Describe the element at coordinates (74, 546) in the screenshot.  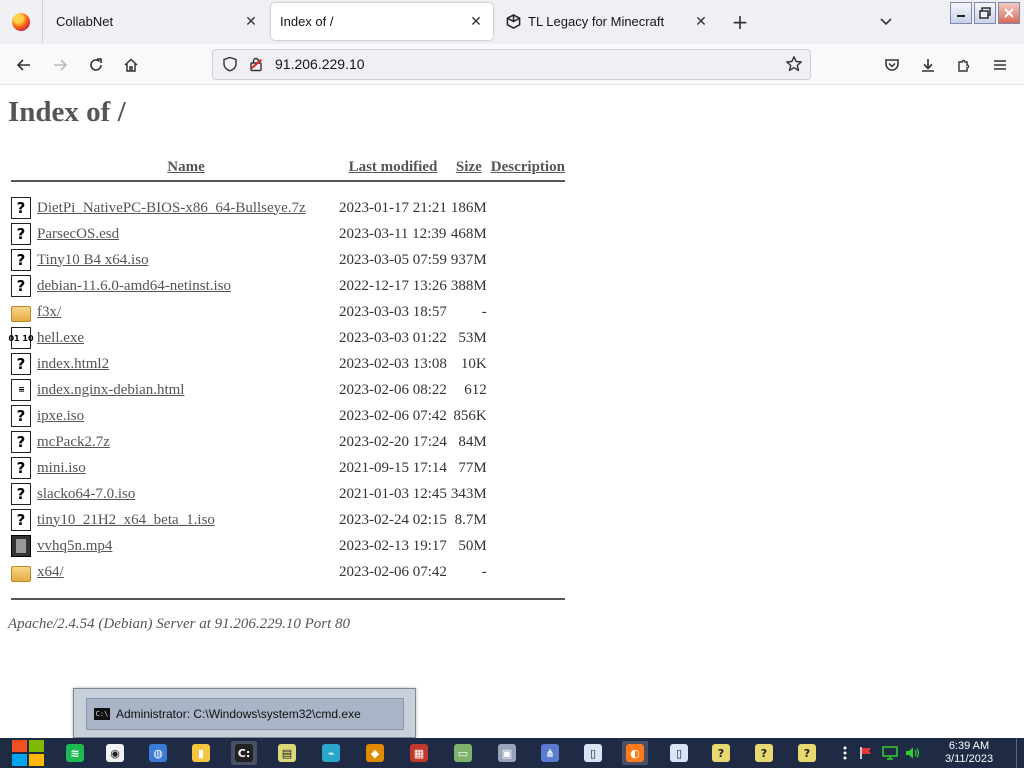
I see `file-link: vvhq5n.mp4` at that location.